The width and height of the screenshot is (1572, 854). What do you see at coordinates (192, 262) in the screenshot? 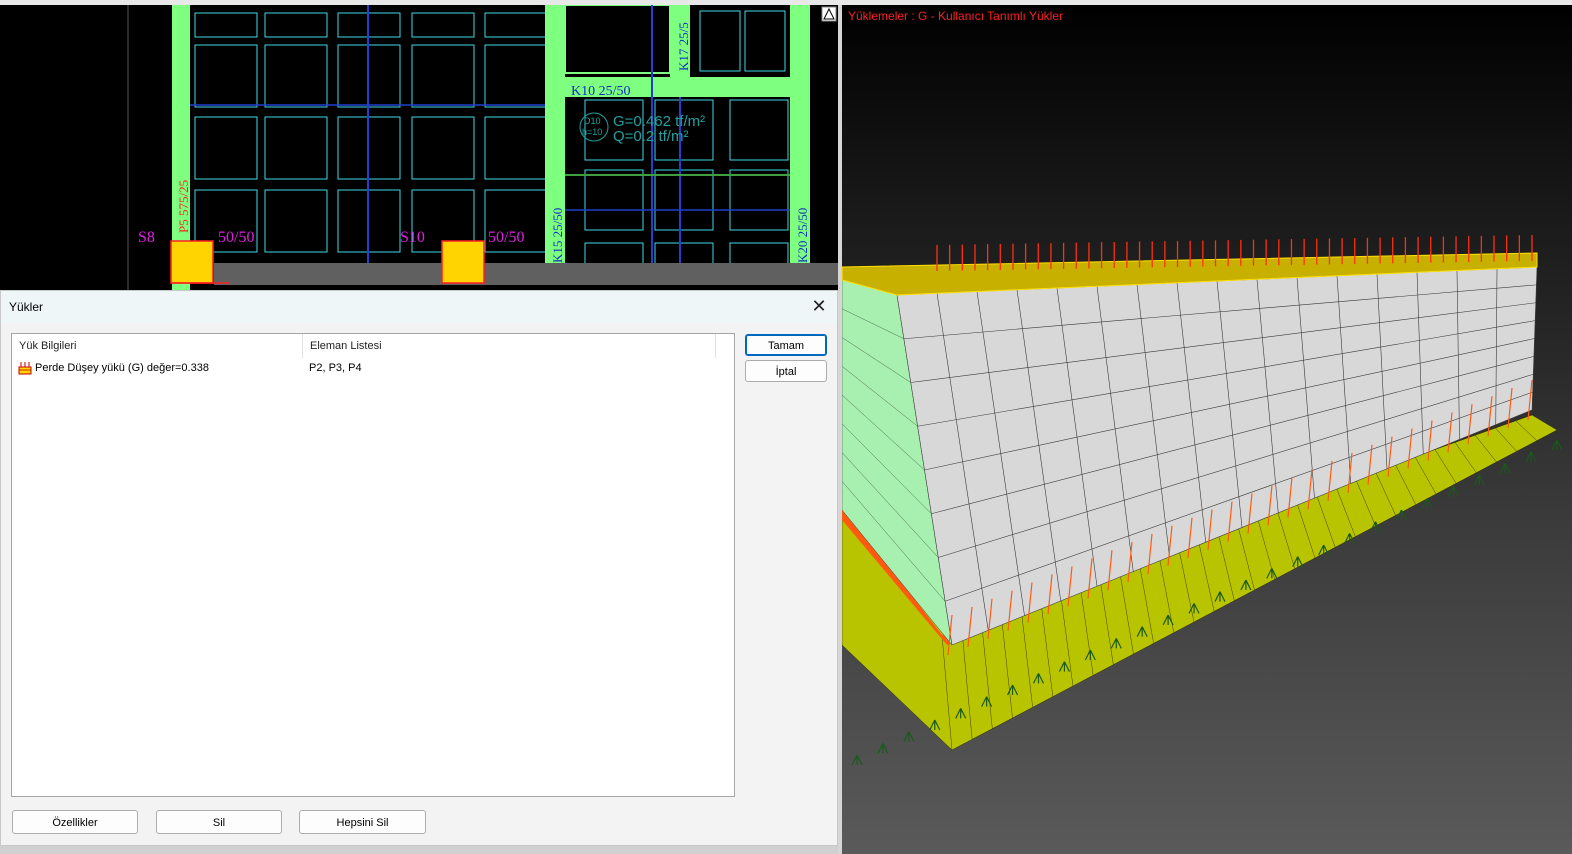
I see `column-s8` at bounding box center [192, 262].